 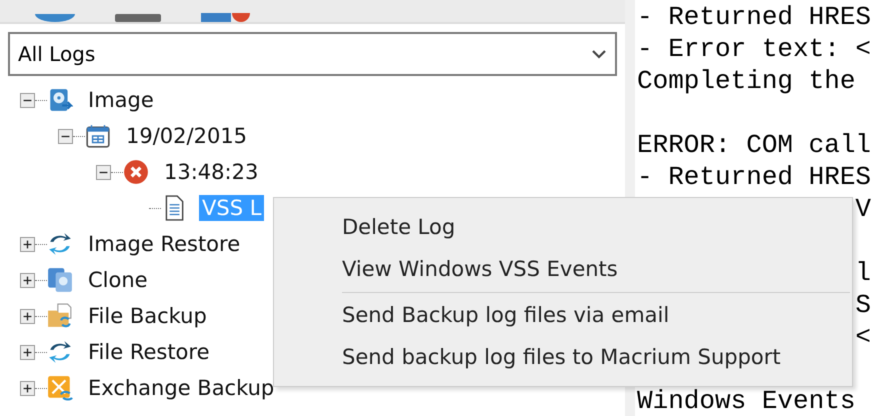 I want to click on menu-item: View Windows VSS Events, so click(x=563, y=269).